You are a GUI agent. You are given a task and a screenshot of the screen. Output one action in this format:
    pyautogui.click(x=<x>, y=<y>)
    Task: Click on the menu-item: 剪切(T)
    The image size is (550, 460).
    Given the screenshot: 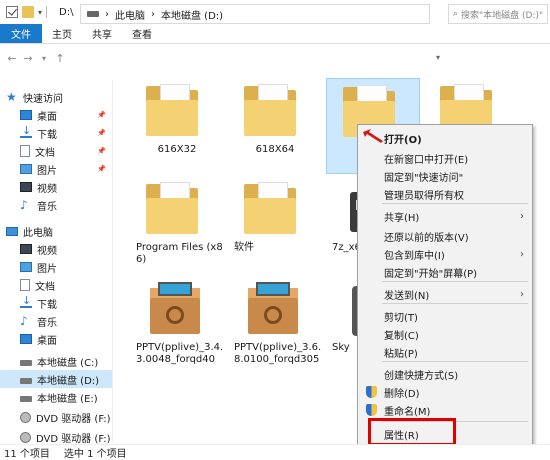 What is the action you would take?
    pyautogui.click(x=445, y=316)
    